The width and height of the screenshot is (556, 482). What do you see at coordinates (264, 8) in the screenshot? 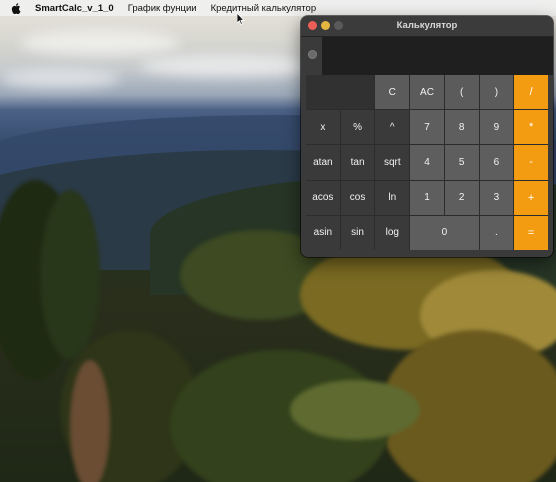
I see `menu-item-credit-calculator: Кредитный калькулятор` at bounding box center [264, 8].